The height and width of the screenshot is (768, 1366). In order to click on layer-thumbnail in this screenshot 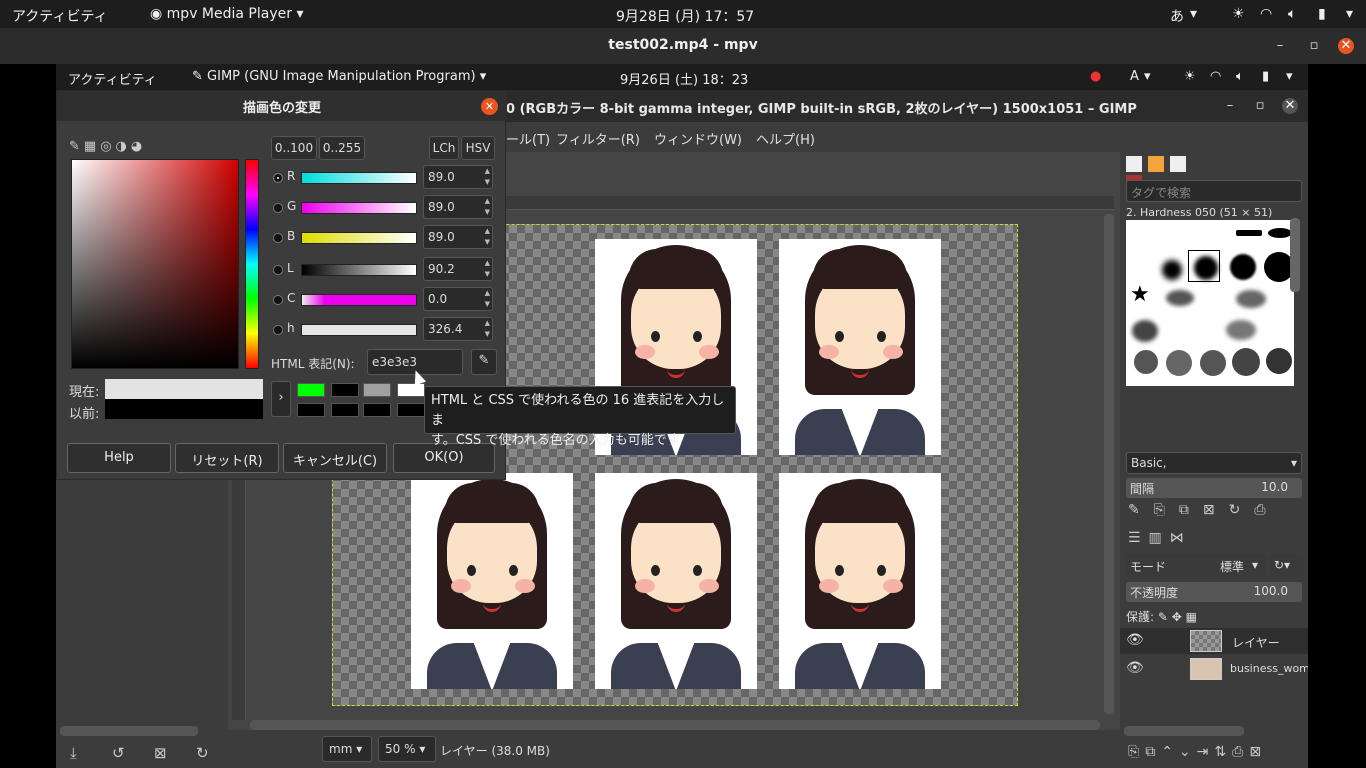, I will do `click(1206, 641)`.